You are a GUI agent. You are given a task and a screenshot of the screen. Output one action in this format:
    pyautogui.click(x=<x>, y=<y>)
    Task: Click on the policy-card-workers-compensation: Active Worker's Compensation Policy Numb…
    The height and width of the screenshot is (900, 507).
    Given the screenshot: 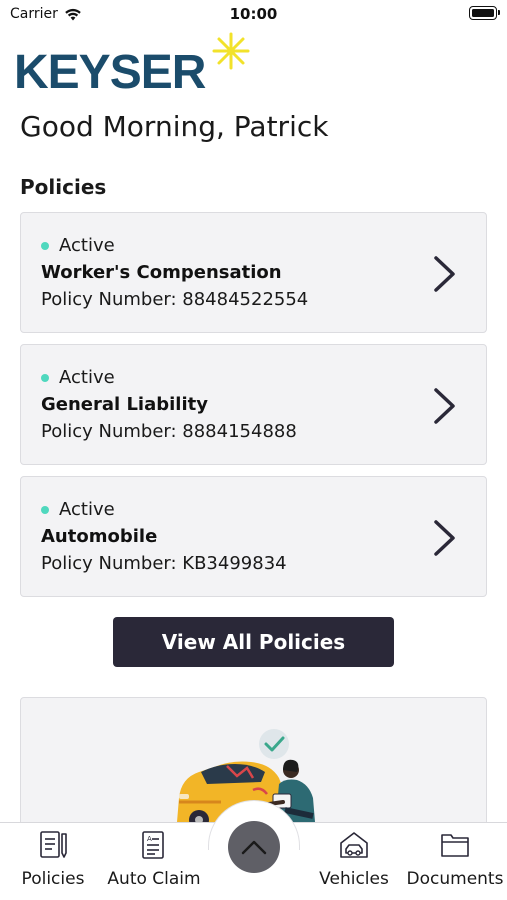 What is the action you would take?
    pyautogui.click(x=253, y=272)
    